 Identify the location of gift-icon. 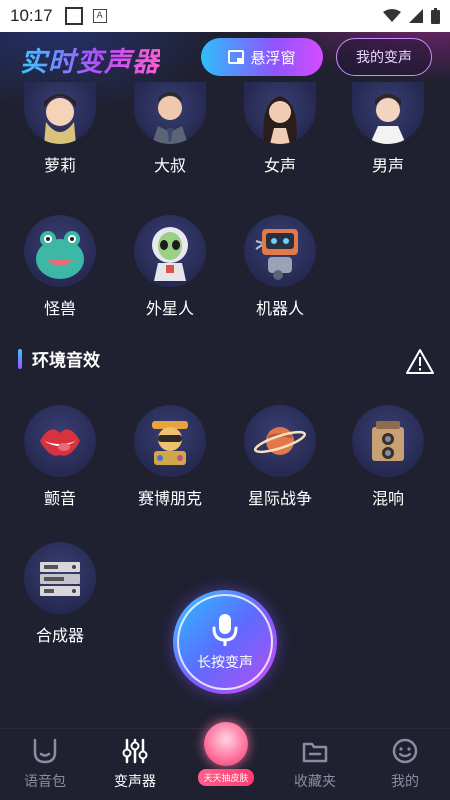
(226, 744).